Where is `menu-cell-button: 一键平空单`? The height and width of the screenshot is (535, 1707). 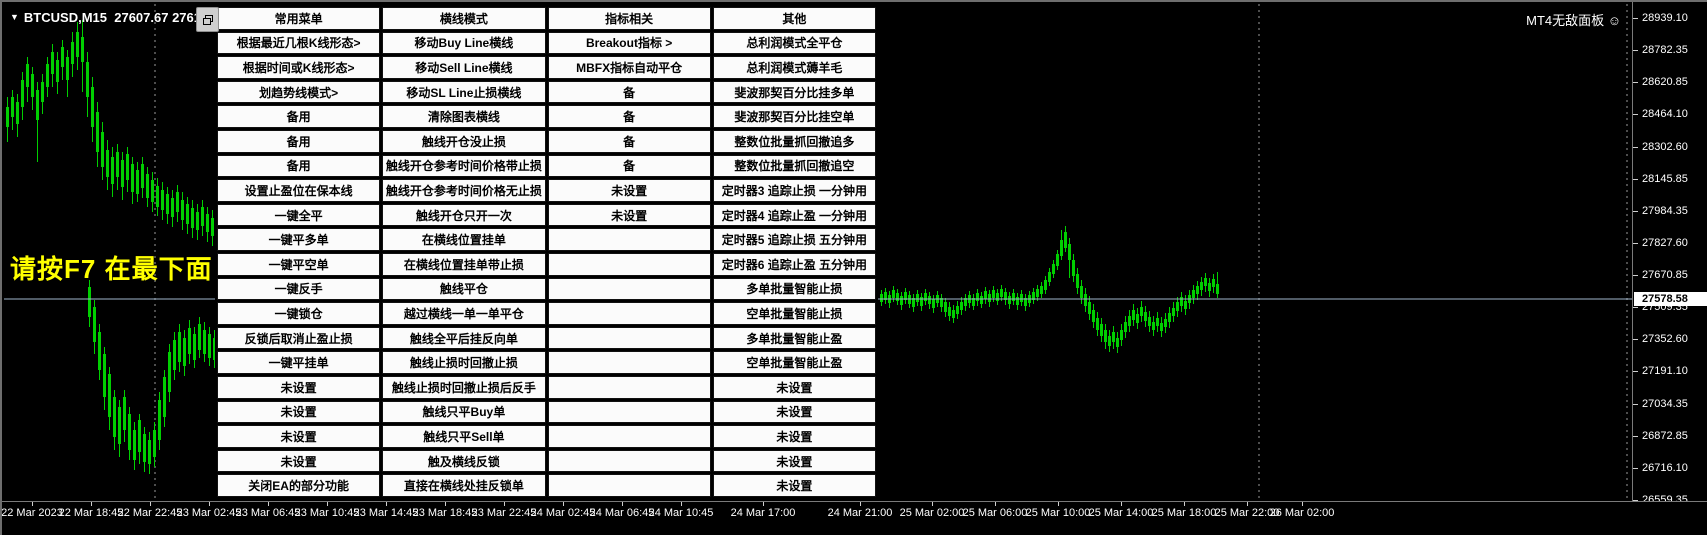
menu-cell-button: 一键平空单 is located at coordinates (299, 264).